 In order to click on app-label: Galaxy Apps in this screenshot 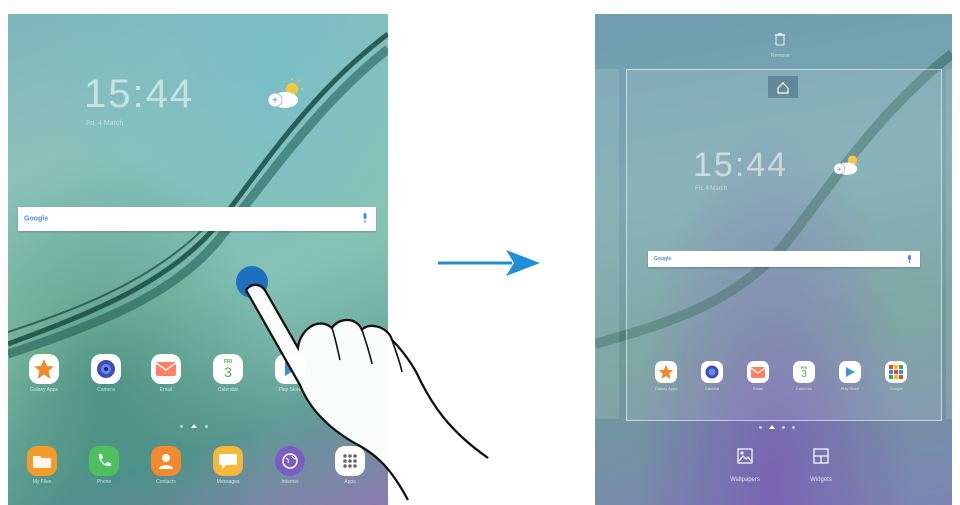, I will do `click(666, 388)`.